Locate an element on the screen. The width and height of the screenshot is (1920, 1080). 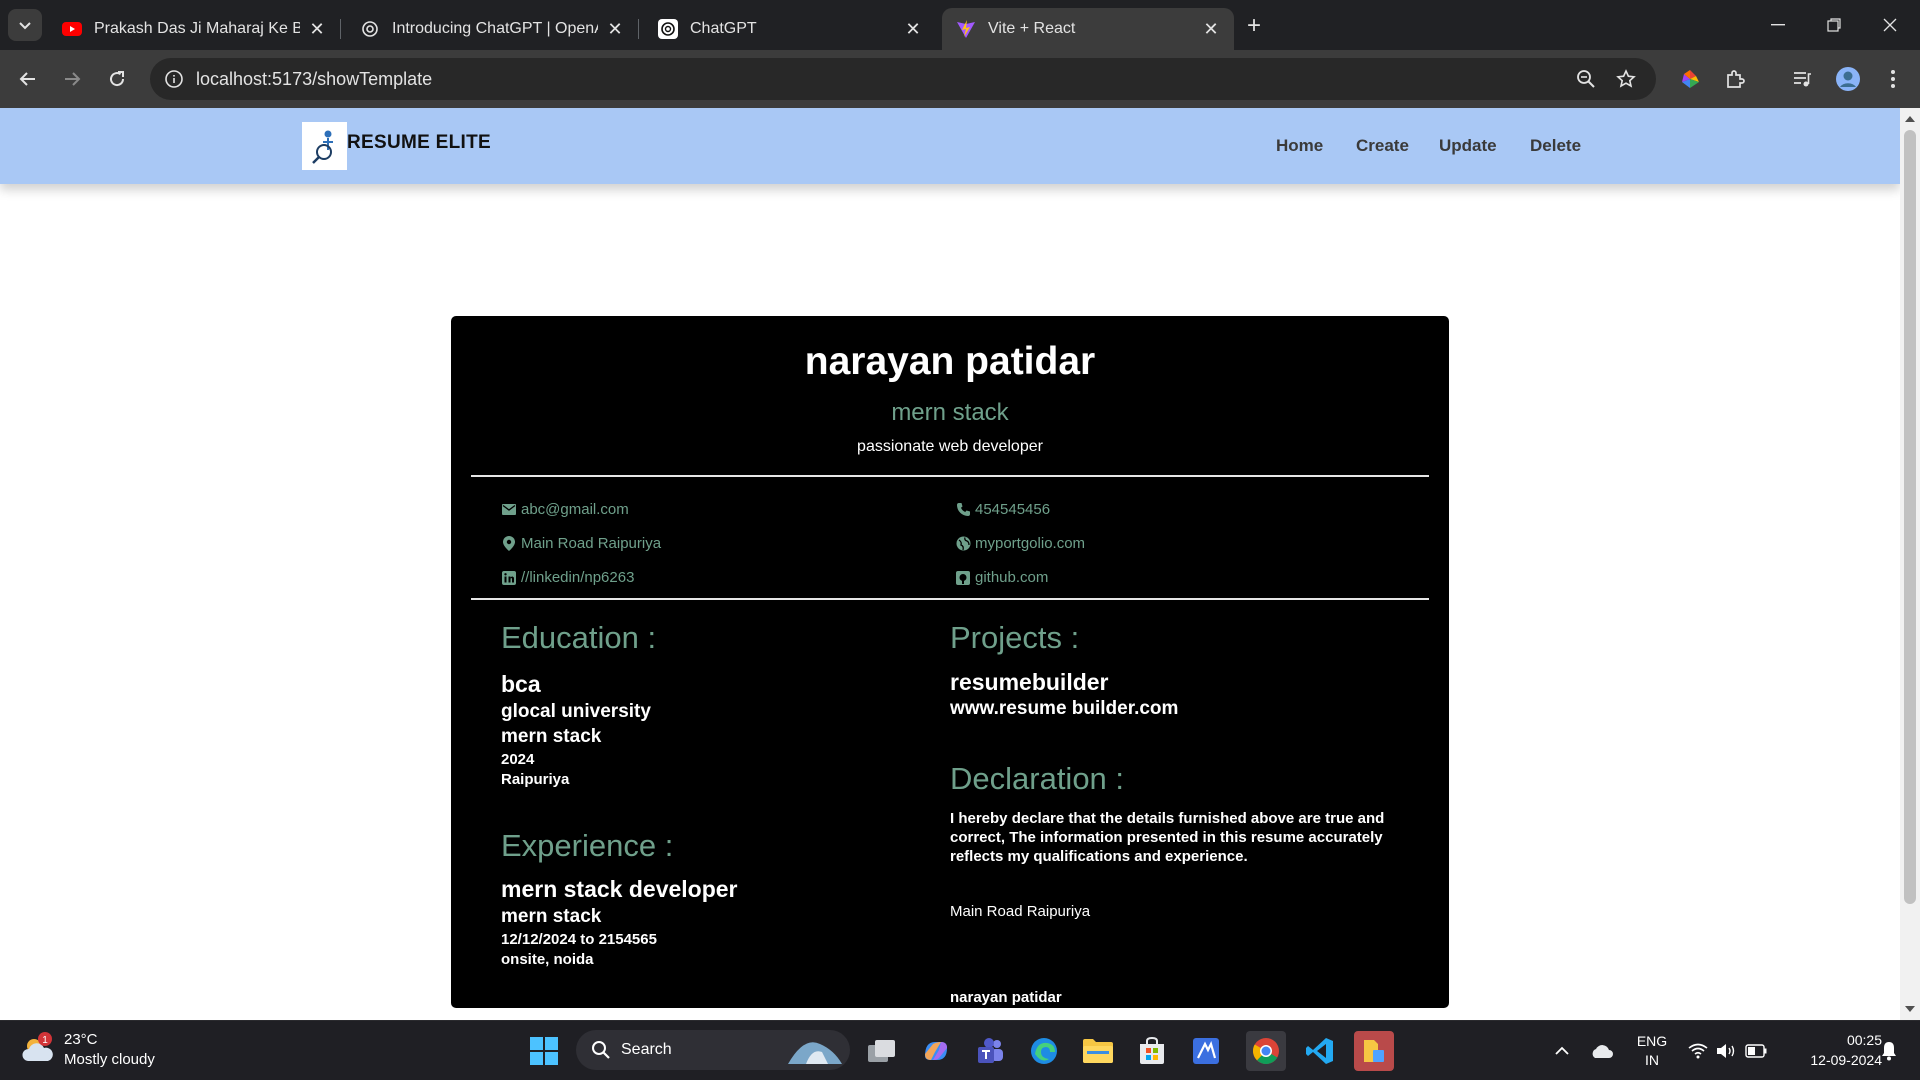
bookmark-star-icon is located at coordinates (1626, 79).